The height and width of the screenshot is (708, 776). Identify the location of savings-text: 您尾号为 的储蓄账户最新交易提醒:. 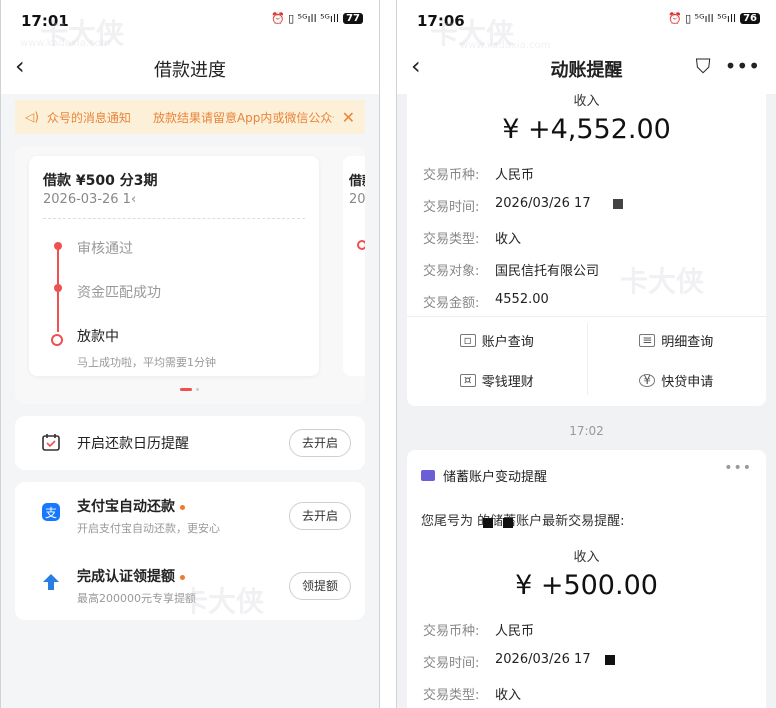
(523, 519).